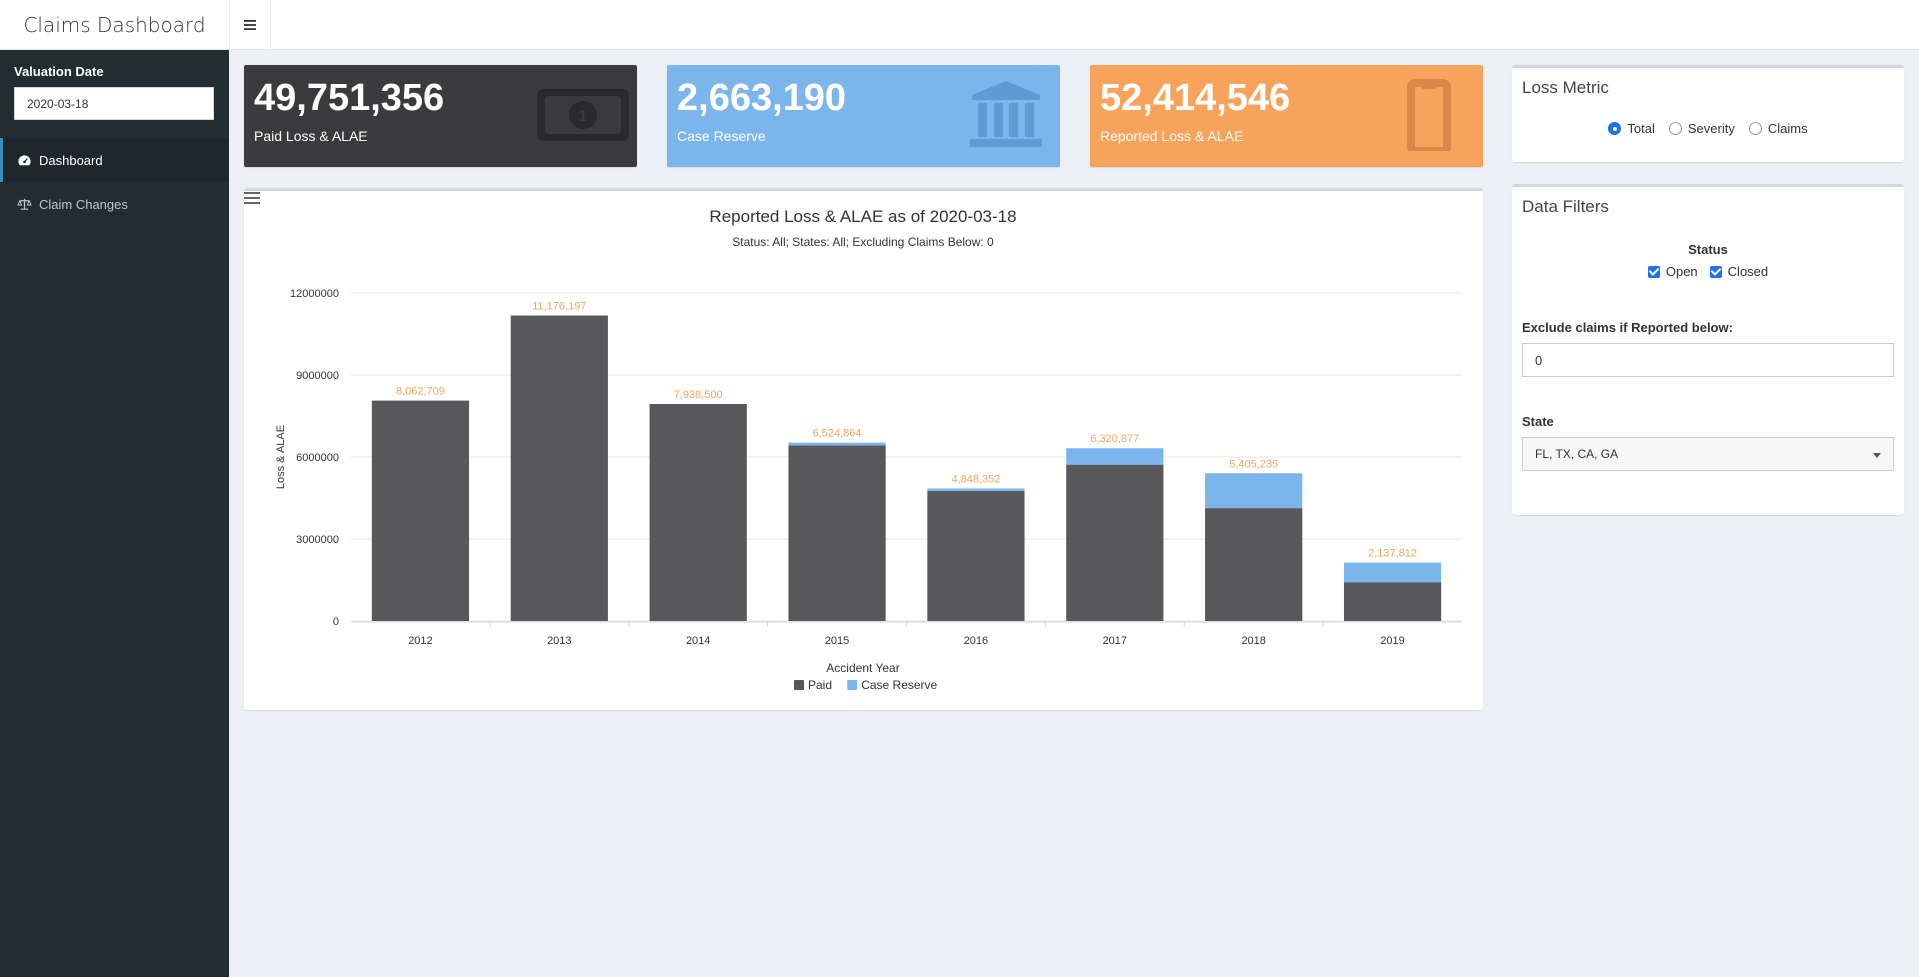  What do you see at coordinates (862, 668) in the screenshot?
I see `x-axis-title: Accident Year` at bounding box center [862, 668].